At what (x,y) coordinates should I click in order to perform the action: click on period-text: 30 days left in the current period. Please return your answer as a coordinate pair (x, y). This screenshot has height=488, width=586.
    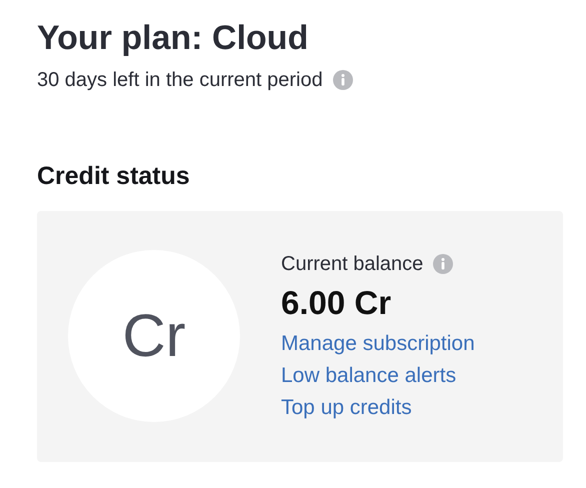
    Looking at the image, I should click on (180, 80).